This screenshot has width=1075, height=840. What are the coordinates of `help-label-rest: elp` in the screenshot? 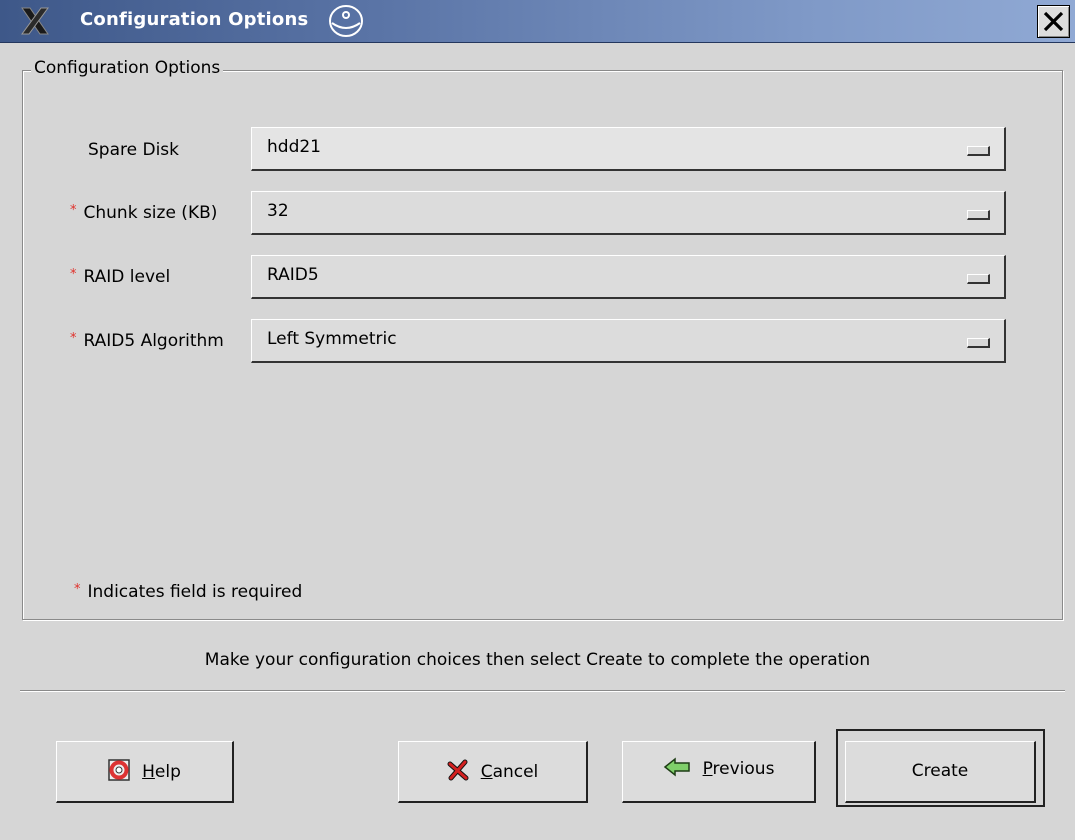 It's located at (167, 772).